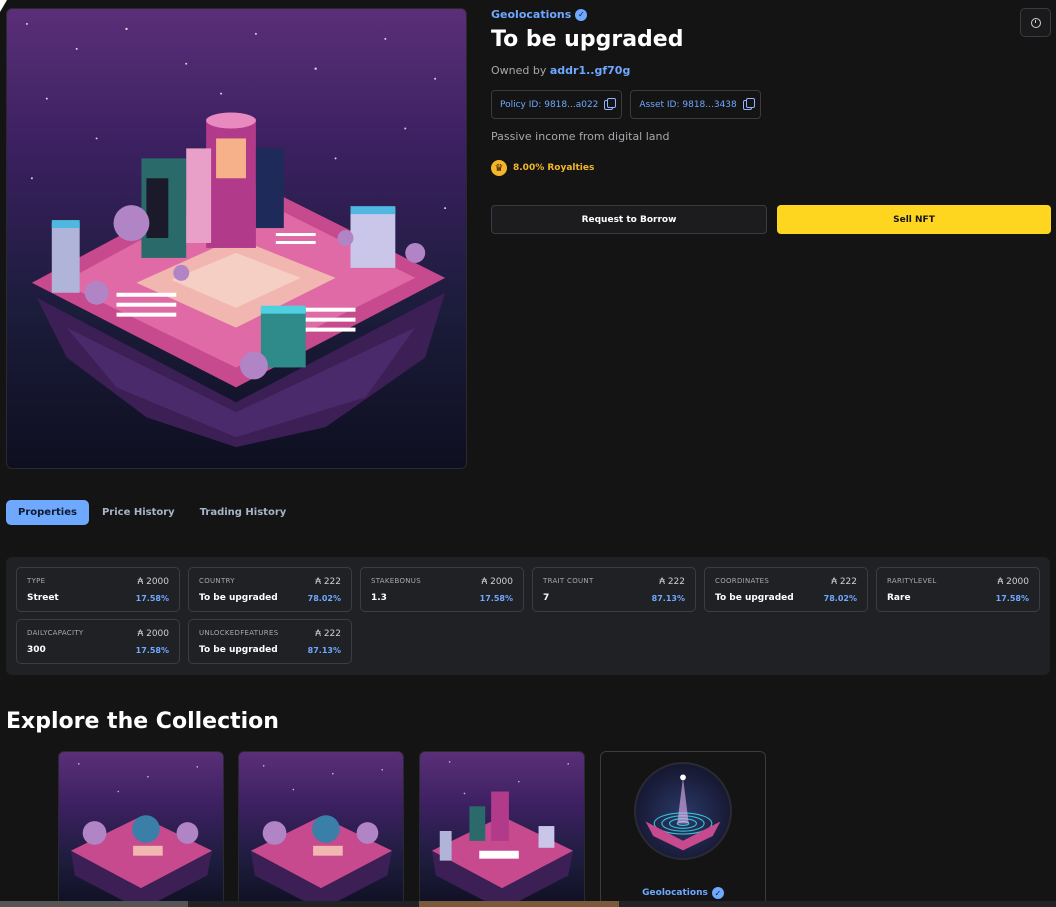  Describe the element at coordinates (98, 641) in the screenshot. I see `property-card: DAILYCAPACITY ₳ 2000 300 17.58%` at that location.